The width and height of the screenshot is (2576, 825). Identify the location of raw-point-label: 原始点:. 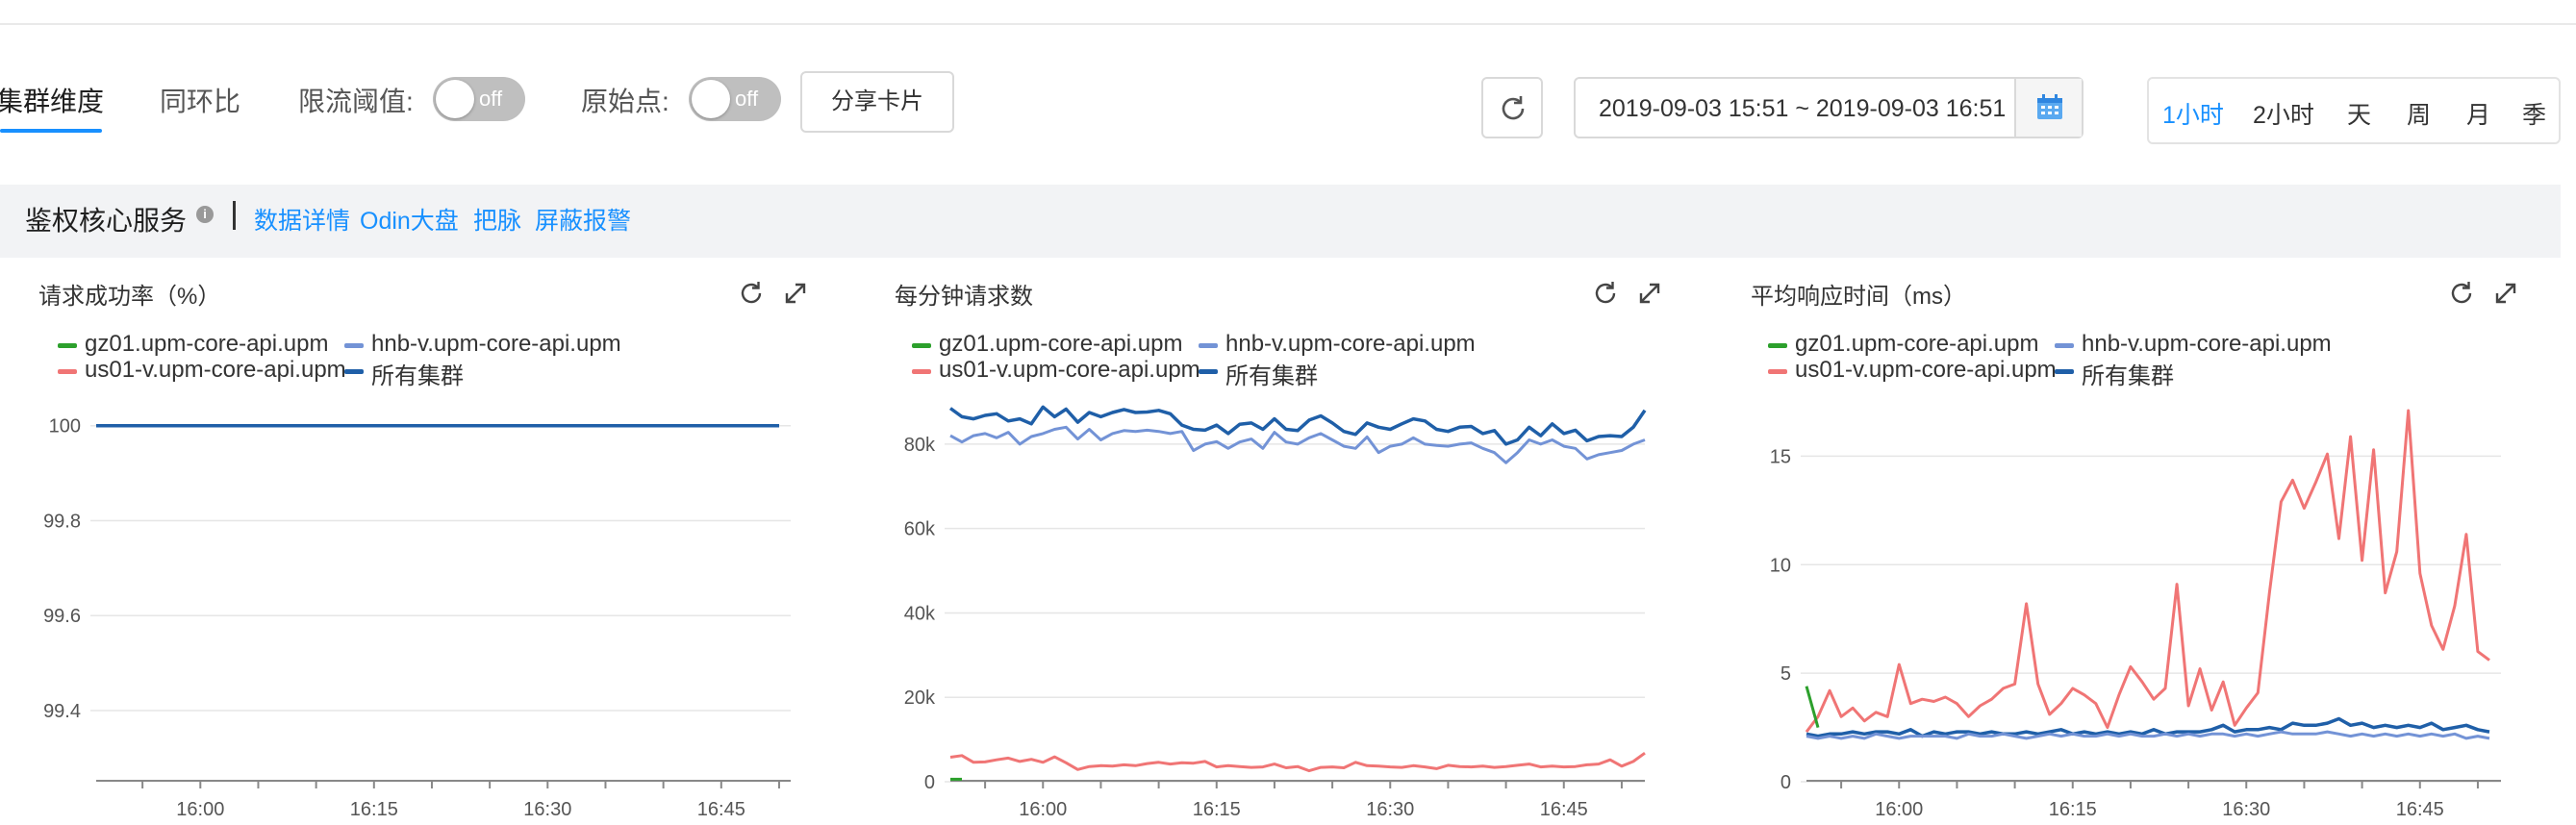
(625, 101).